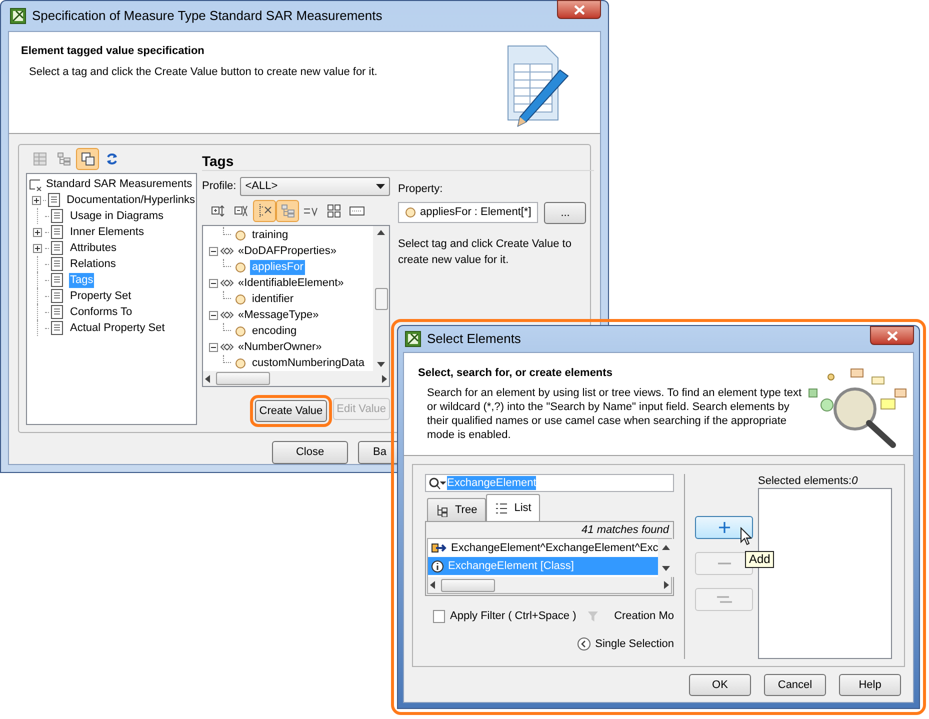 Image resolution: width=929 pixels, height=719 pixels. What do you see at coordinates (119, 184) in the screenshot?
I see `tree-item: Standard SAR Measurements` at bounding box center [119, 184].